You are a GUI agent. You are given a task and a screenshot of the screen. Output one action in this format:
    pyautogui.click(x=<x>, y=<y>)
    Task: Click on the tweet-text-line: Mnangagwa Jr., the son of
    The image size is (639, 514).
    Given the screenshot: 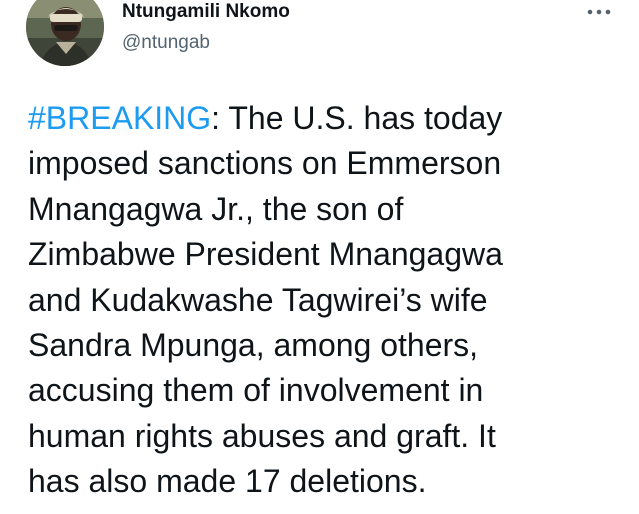 What is the action you would take?
    pyautogui.click(x=216, y=208)
    